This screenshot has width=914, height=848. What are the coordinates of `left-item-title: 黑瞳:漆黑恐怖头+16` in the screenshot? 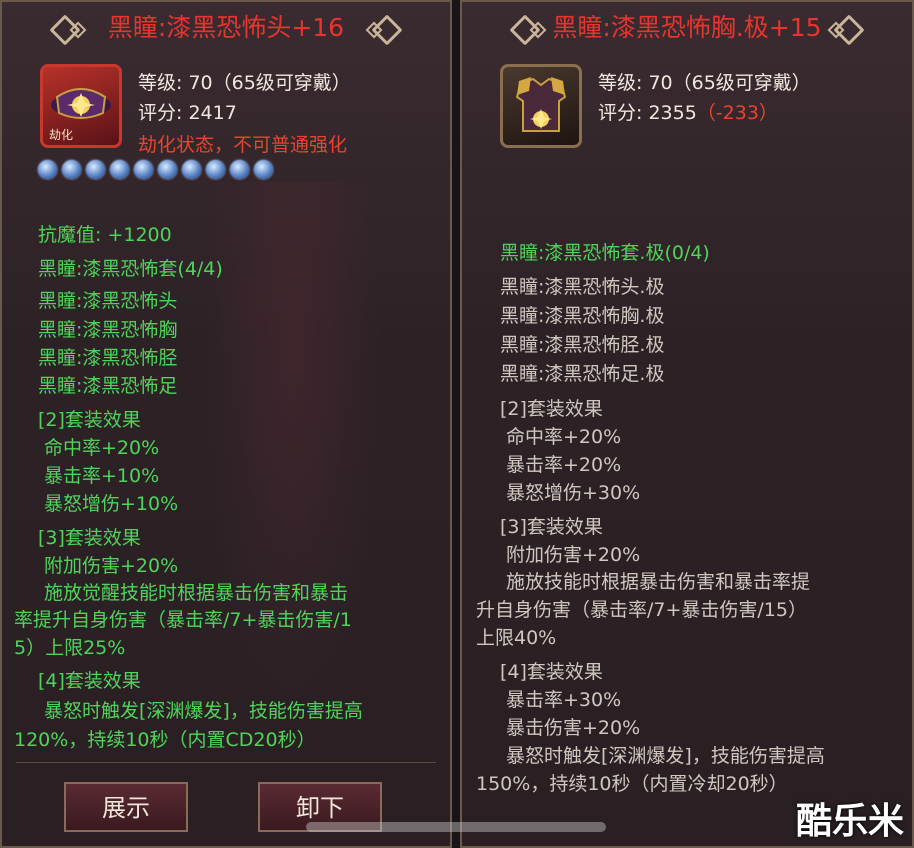 It's located at (226, 27).